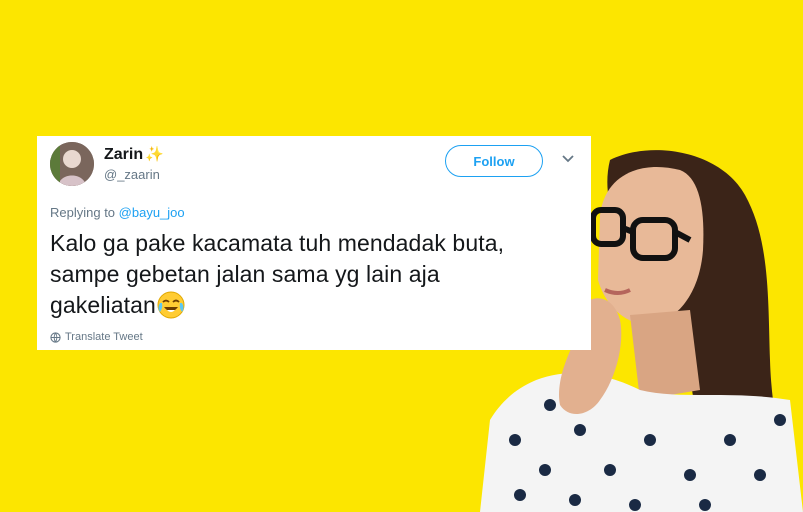 The height and width of the screenshot is (512, 803). I want to click on woman-neck, so click(665, 355).